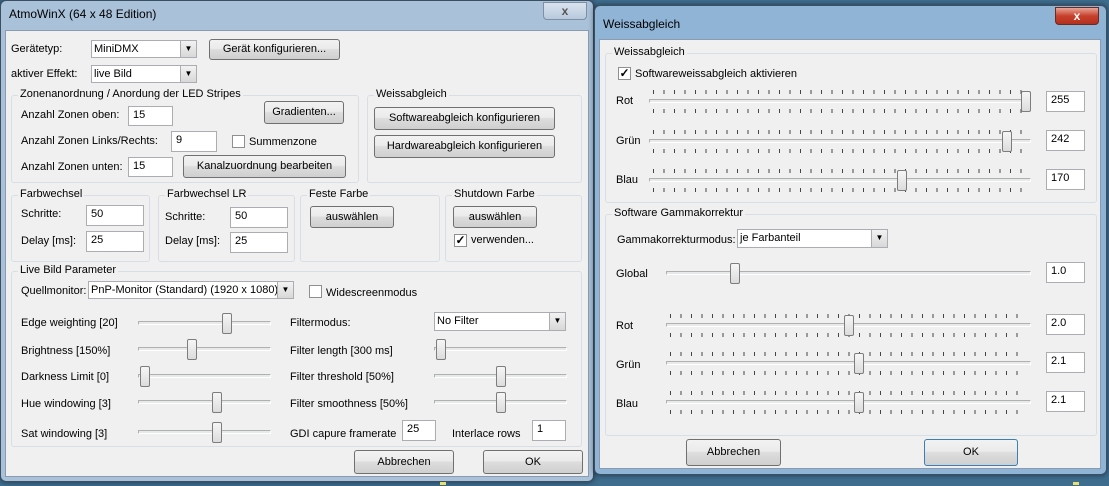 Image resolution: width=1109 pixels, height=486 pixels. I want to click on effekt-select: live Bild ▼, so click(144, 74).